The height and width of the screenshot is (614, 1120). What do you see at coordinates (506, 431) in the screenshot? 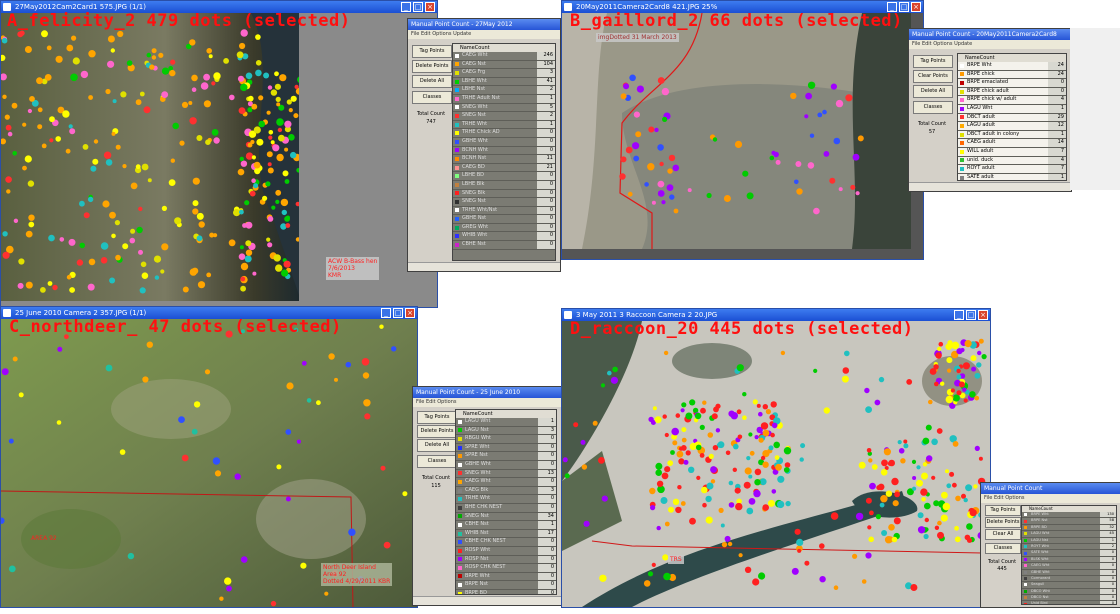
I see `class-row: LAGU Nst 3` at bounding box center [506, 431].